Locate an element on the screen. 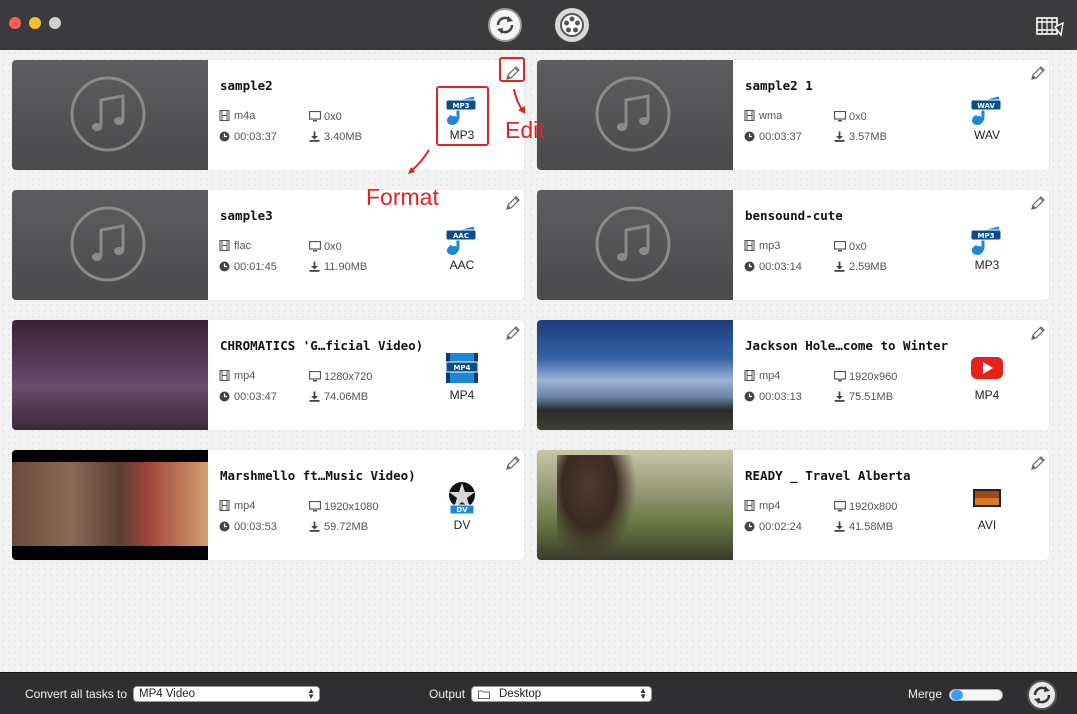  convert-all-select: MP4 Video ▲ ▼ is located at coordinates (226, 694).